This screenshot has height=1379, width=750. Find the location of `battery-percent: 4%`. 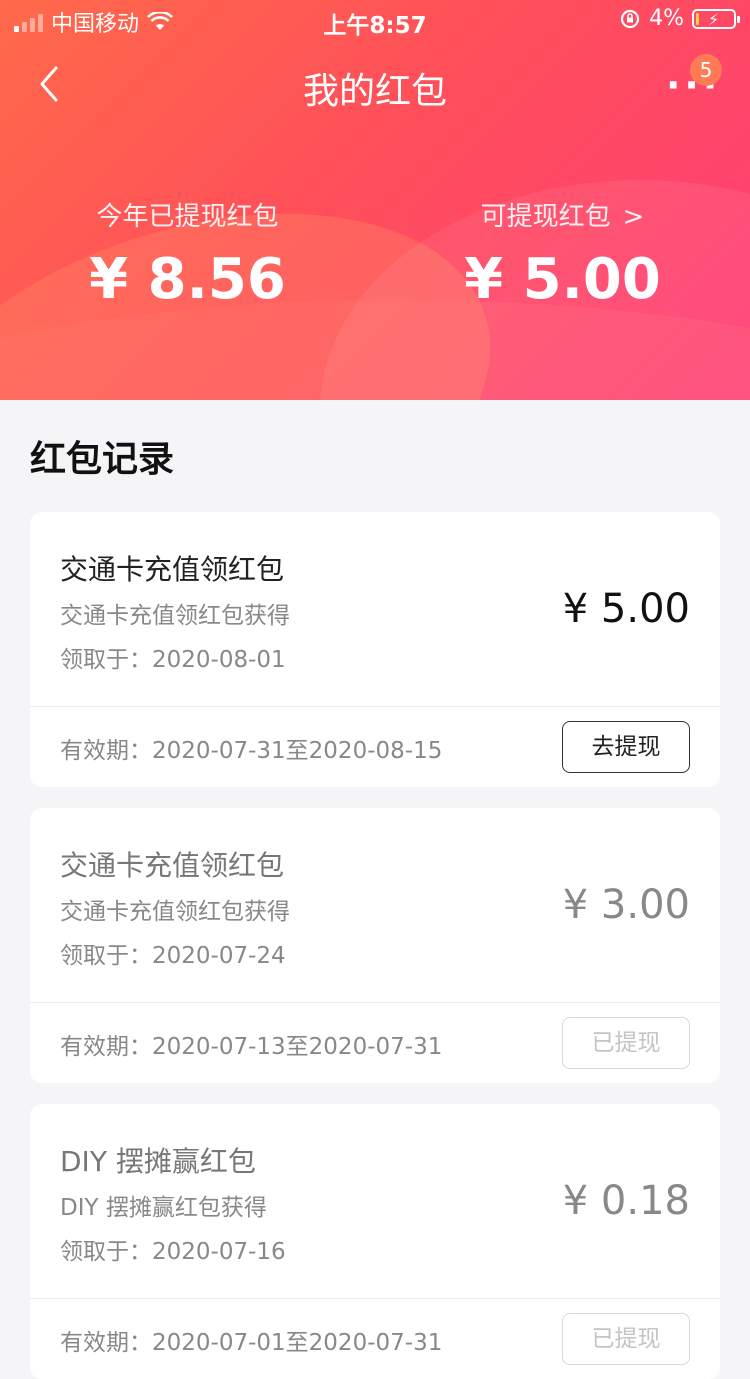

battery-percent: 4% is located at coordinates (666, 18).